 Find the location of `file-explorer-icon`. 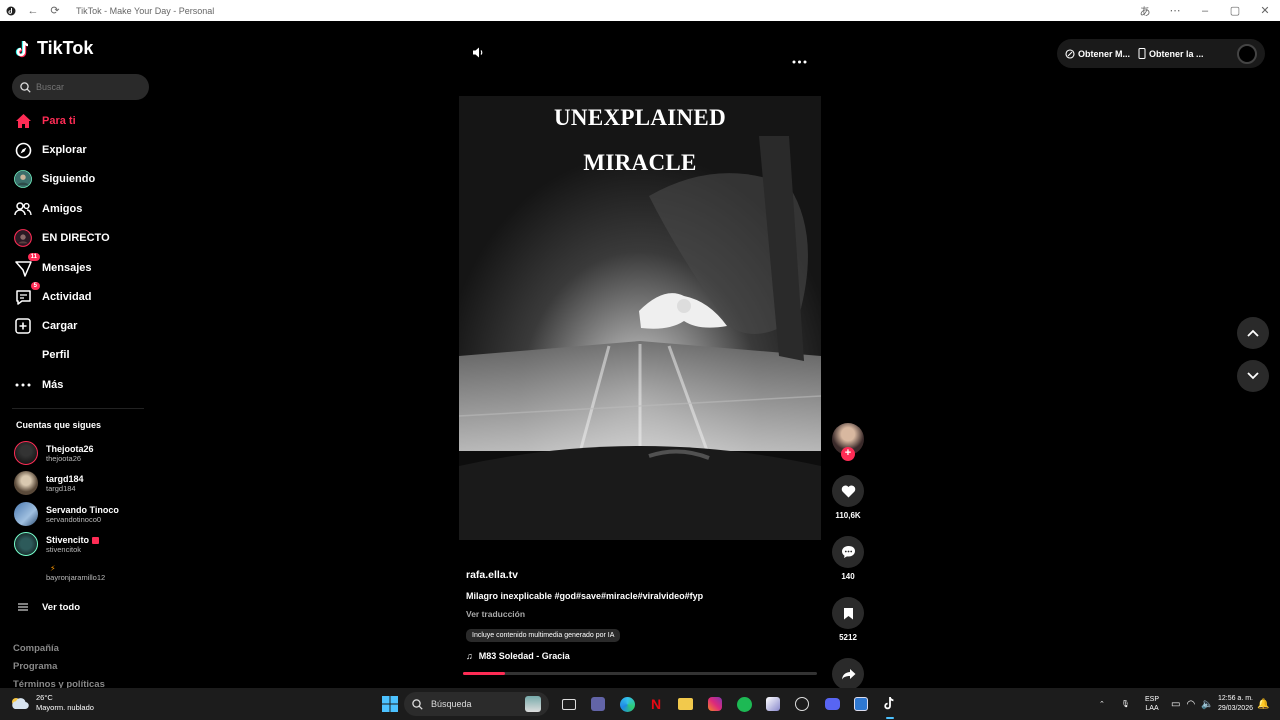

file-explorer-icon is located at coordinates (685, 704).